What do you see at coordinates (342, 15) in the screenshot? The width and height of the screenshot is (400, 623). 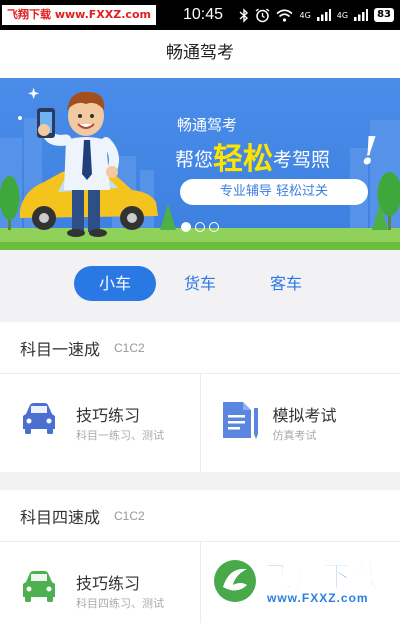 I see `signal-label-2: 4G` at bounding box center [342, 15].